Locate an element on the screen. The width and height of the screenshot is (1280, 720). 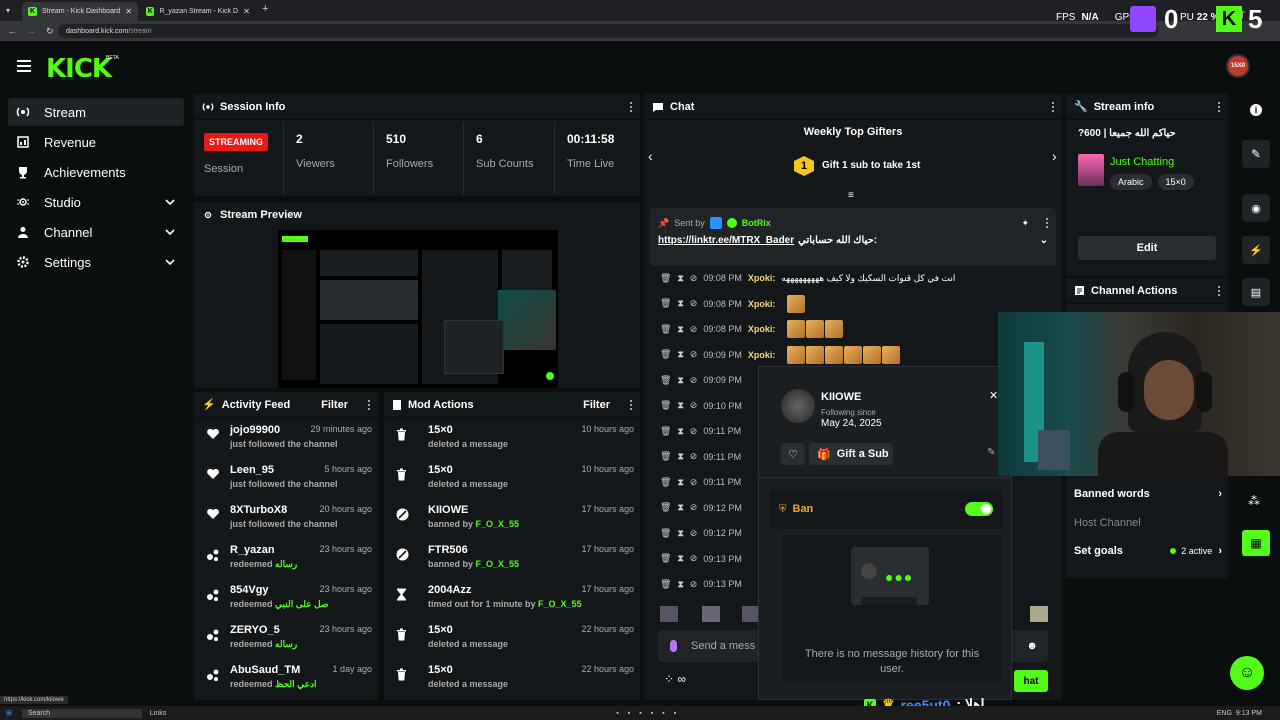
activity-item: R_yazan 23 hours ago redeemed رساله is located at coordinates (292, 558).